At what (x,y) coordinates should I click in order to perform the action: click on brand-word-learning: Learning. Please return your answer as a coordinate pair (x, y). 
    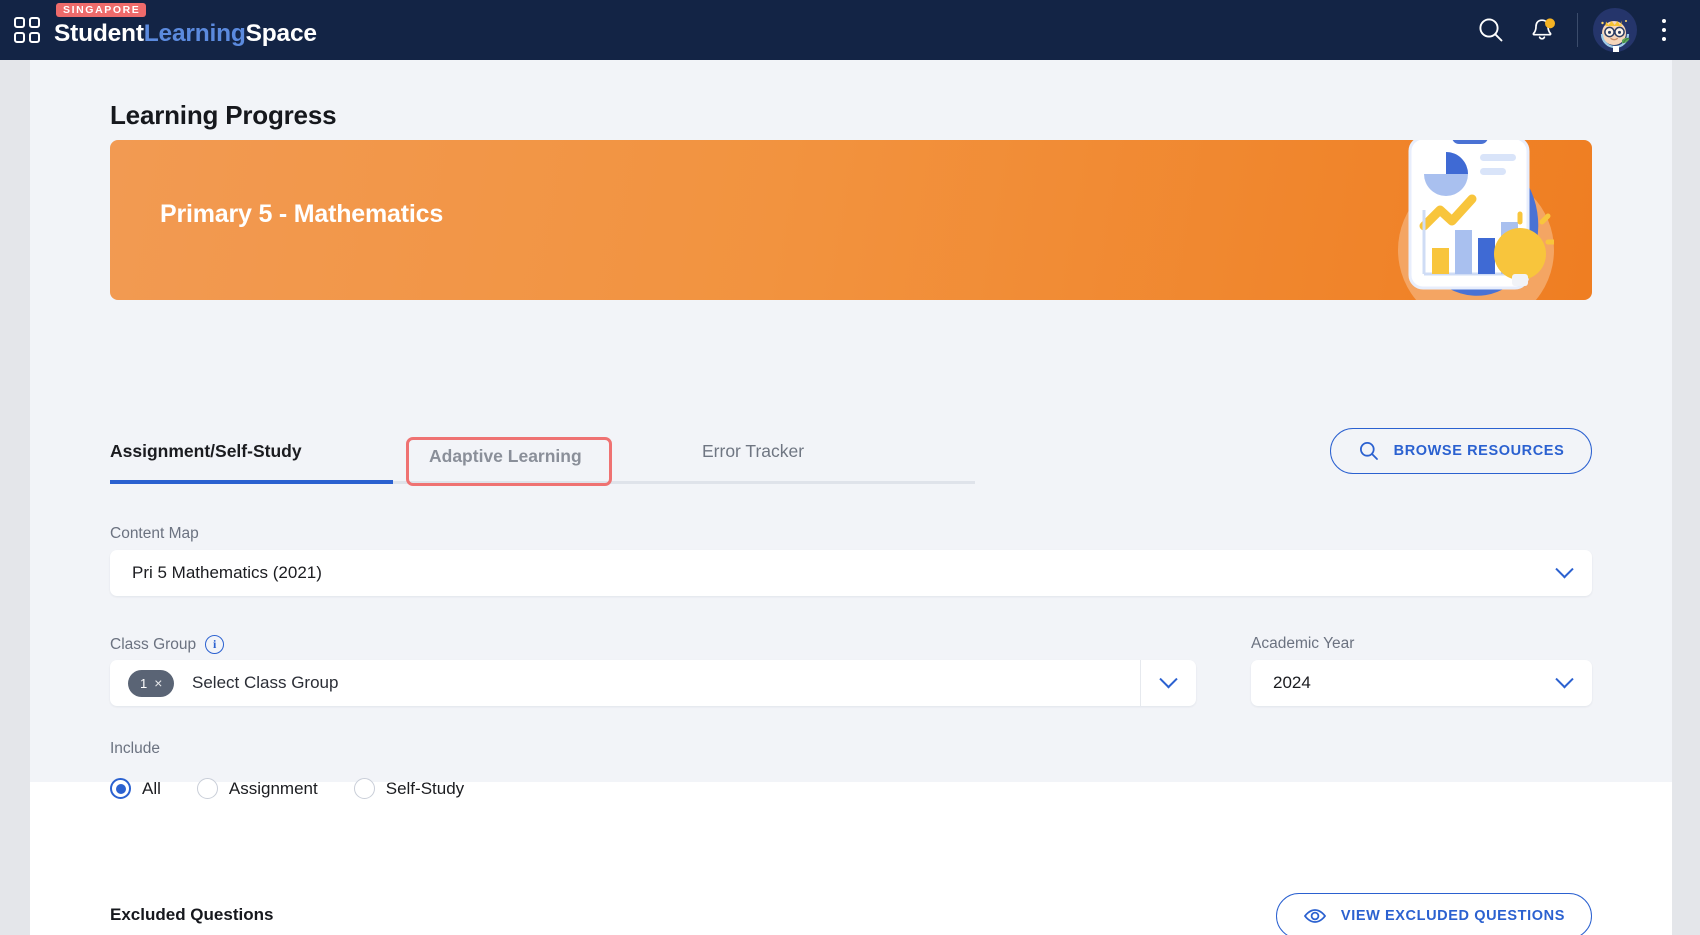
    Looking at the image, I should click on (194, 33).